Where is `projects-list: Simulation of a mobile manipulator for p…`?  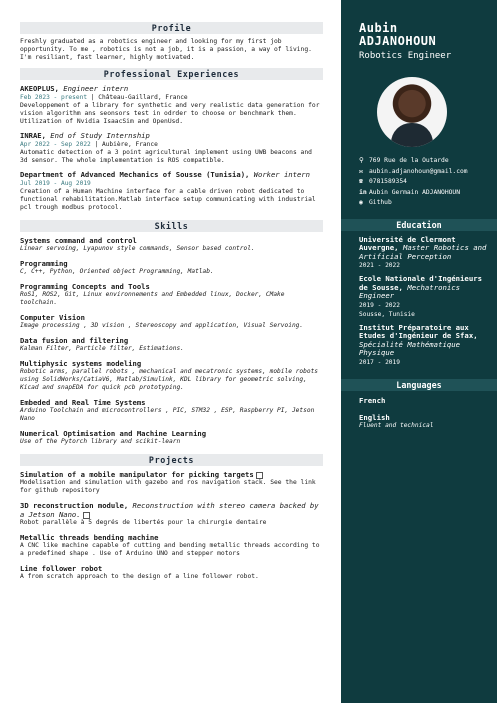
projects-list: Simulation of a mobile manipulator for p… is located at coordinates (171, 525).